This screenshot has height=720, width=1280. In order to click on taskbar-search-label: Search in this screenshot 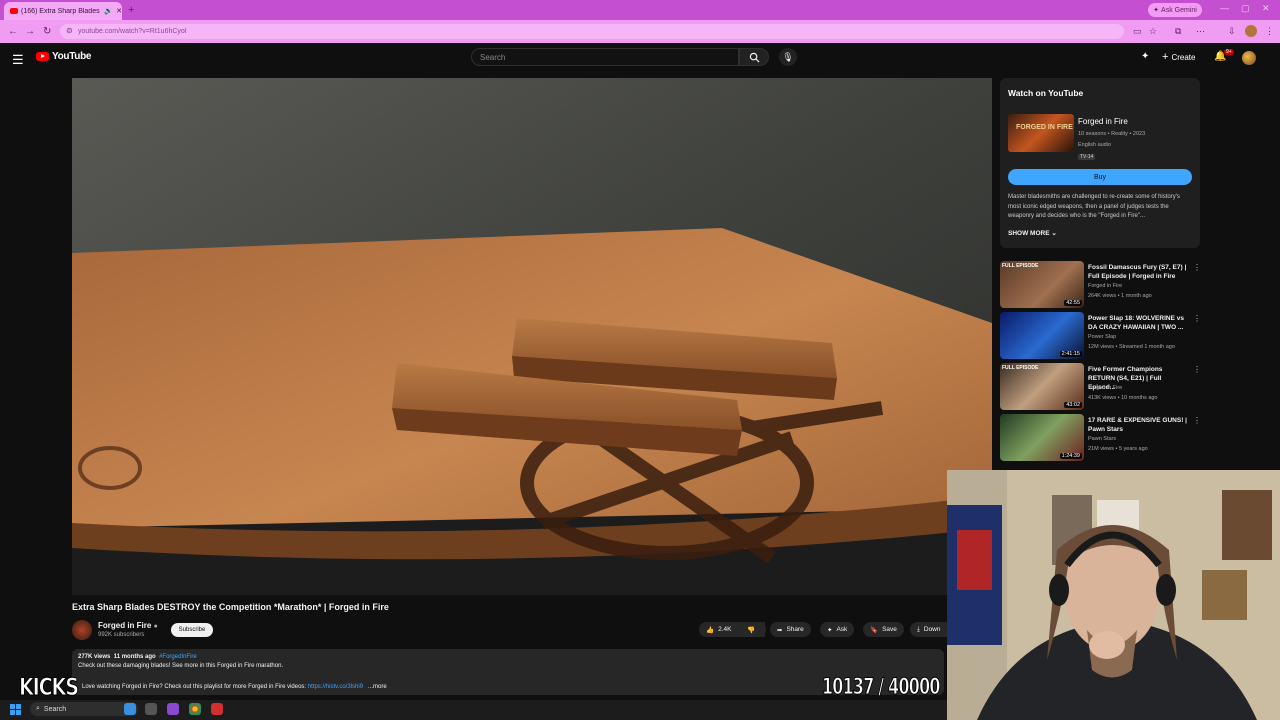, I will do `click(55, 709)`.